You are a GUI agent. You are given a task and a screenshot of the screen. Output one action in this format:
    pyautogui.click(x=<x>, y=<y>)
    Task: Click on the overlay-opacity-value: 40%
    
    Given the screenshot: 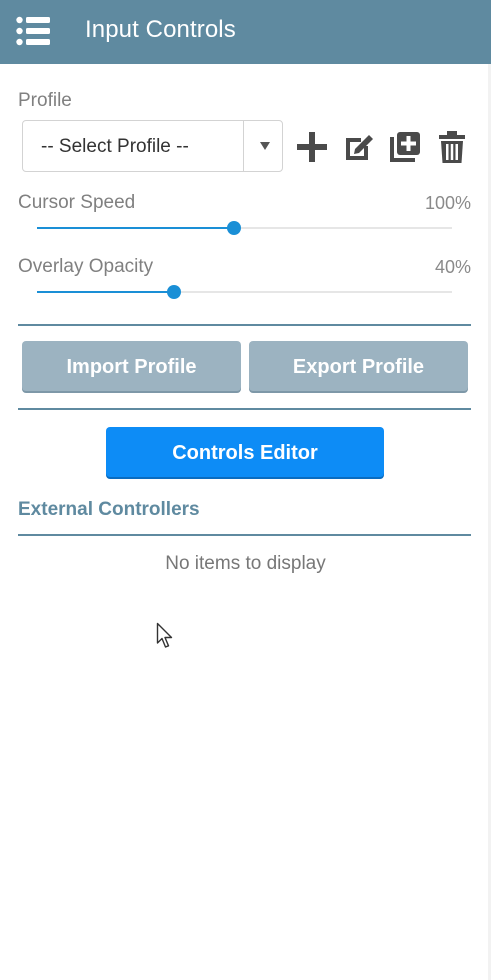 What is the action you would take?
    pyautogui.click(x=452, y=267)
    